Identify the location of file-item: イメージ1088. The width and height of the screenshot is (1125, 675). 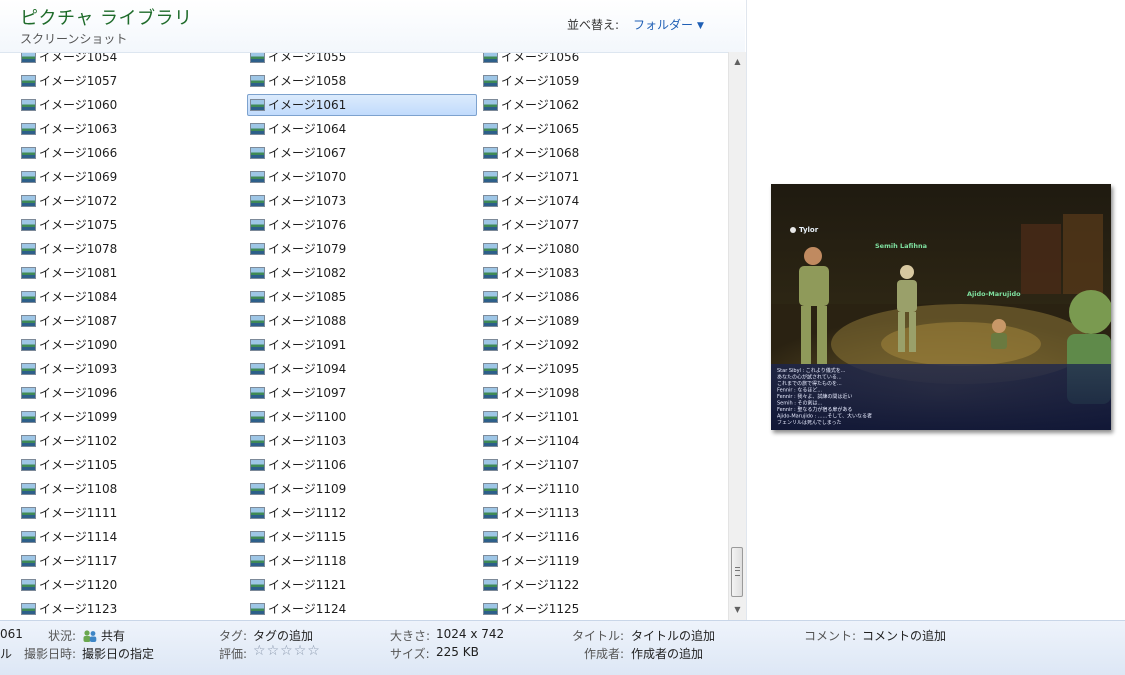
(362, 321).